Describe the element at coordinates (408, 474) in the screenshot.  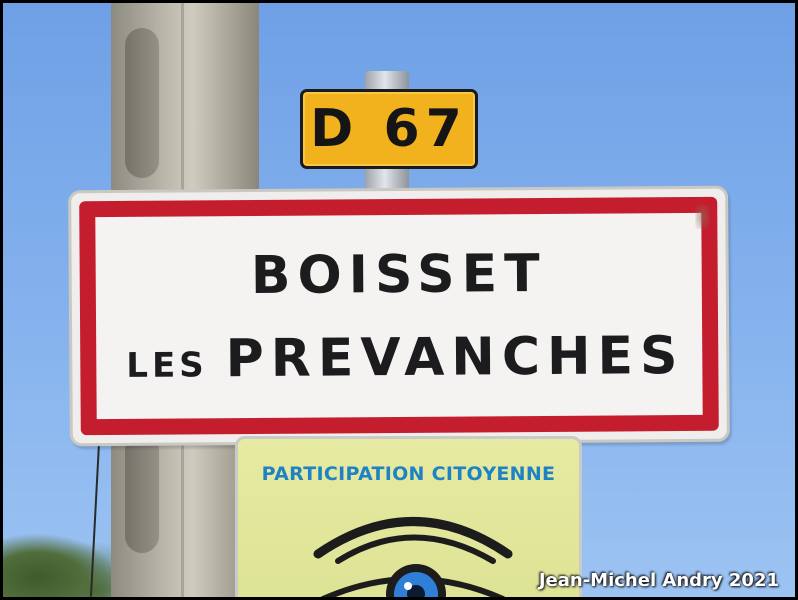
I see `panel-title: PARTICIPATION CITOYENNE` at that location.